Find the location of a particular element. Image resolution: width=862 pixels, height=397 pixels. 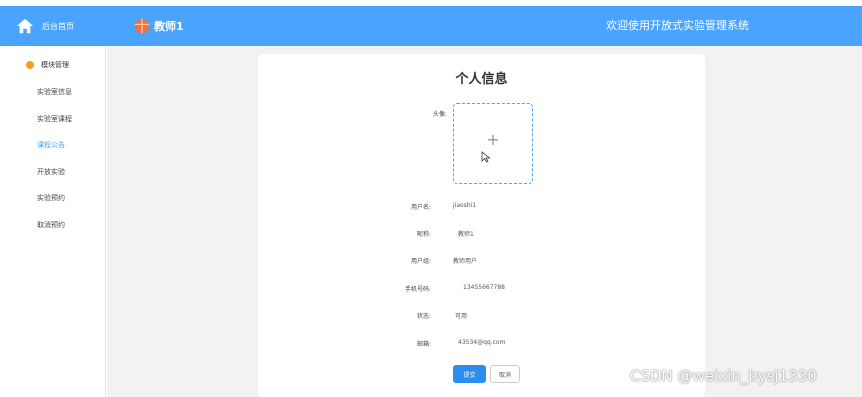

header-bar: 后台首页 教师1 欢迎使用开放式实验管理系统 is located at coordinates (431, 26).